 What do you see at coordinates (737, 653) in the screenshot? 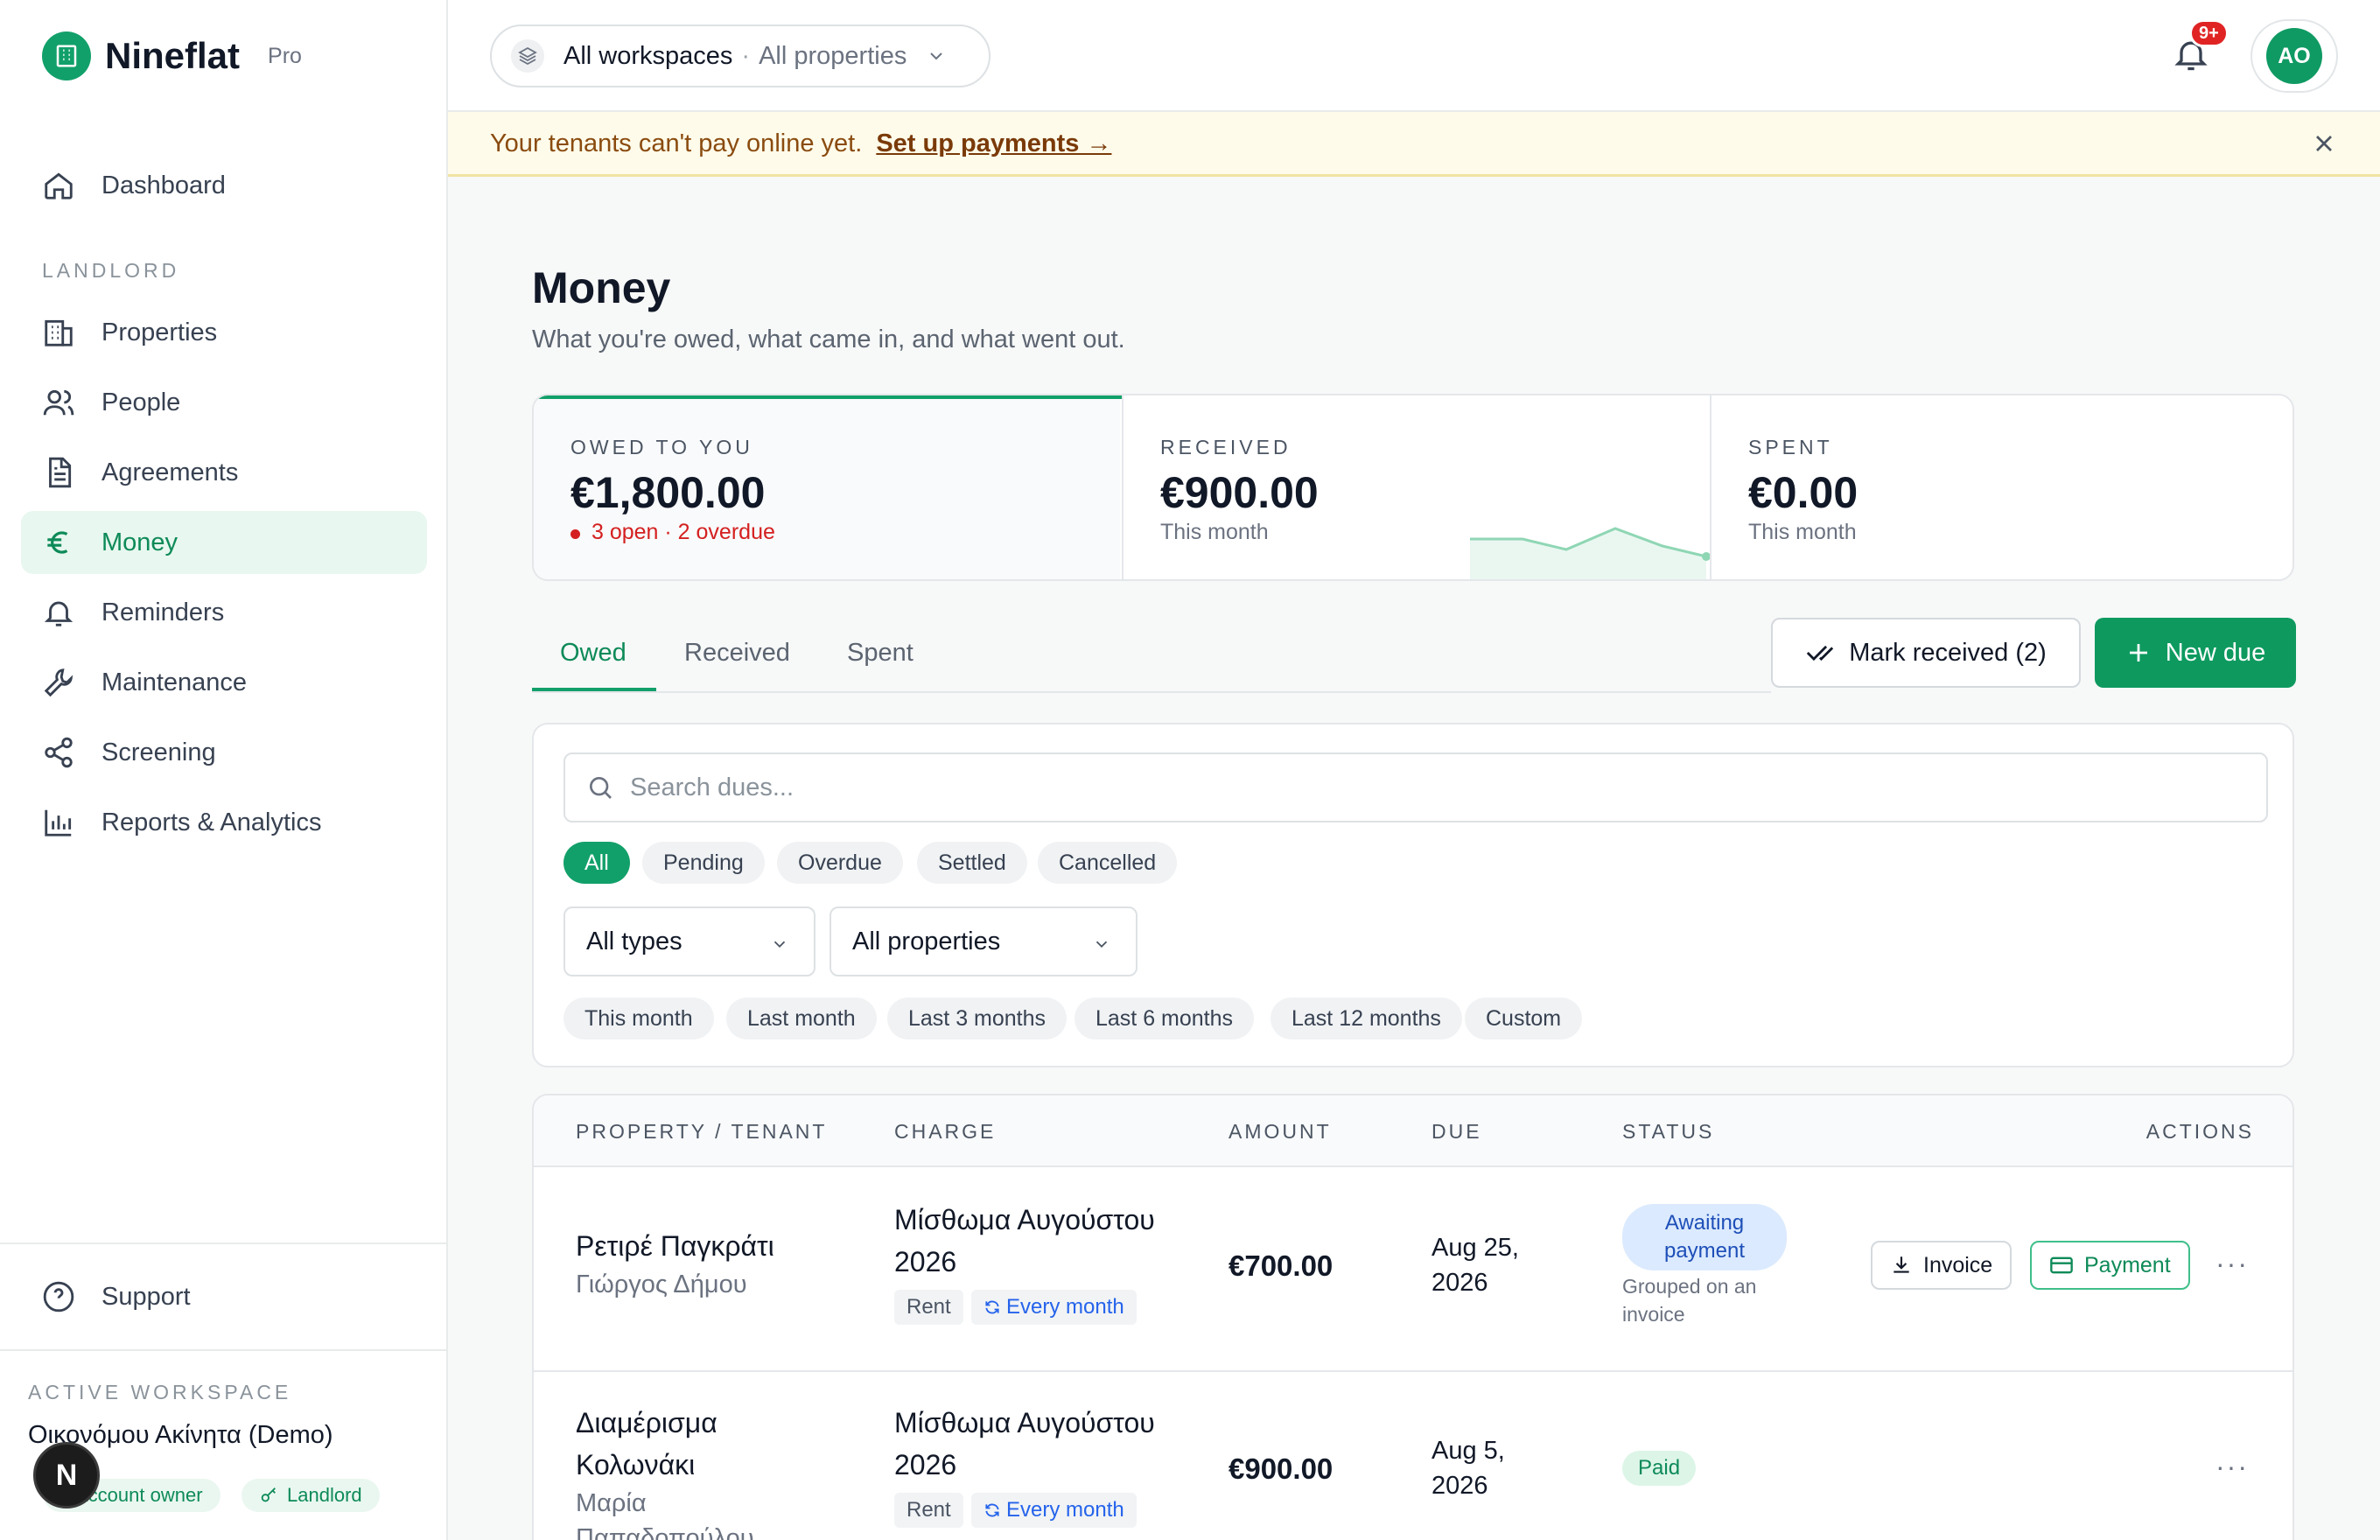
I see `tab-received: Received` at bounding box center [737, 653].